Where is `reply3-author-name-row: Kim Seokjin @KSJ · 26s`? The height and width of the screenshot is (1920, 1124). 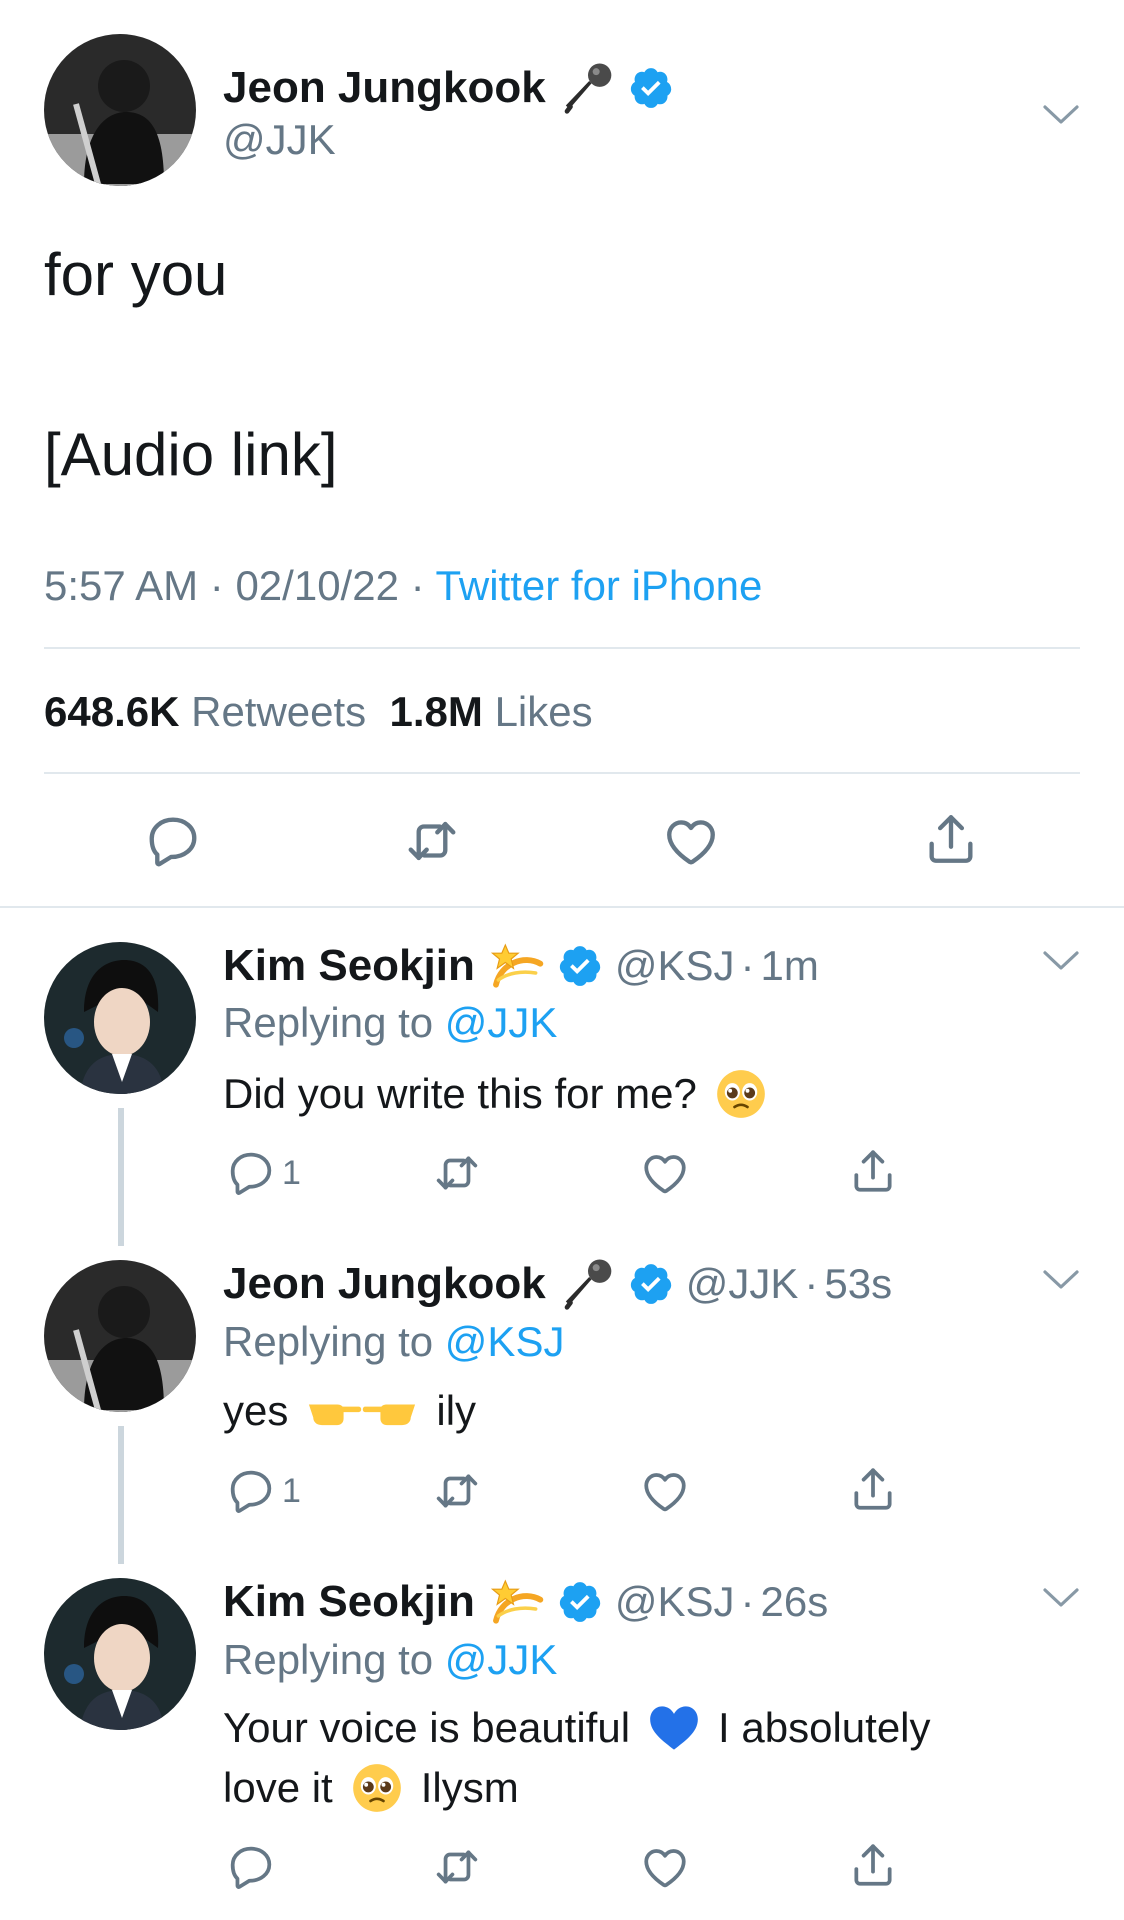 reply3-author-name-row: Kim Seokjin @KSJ · 26s is located at coordinates (525, 1602).